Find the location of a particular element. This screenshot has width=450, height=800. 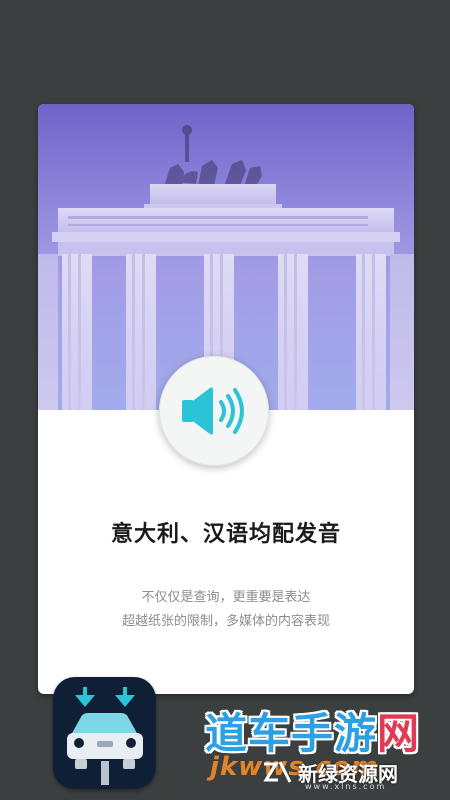

watermark-logo-icon is located at coordinates (277, 772).